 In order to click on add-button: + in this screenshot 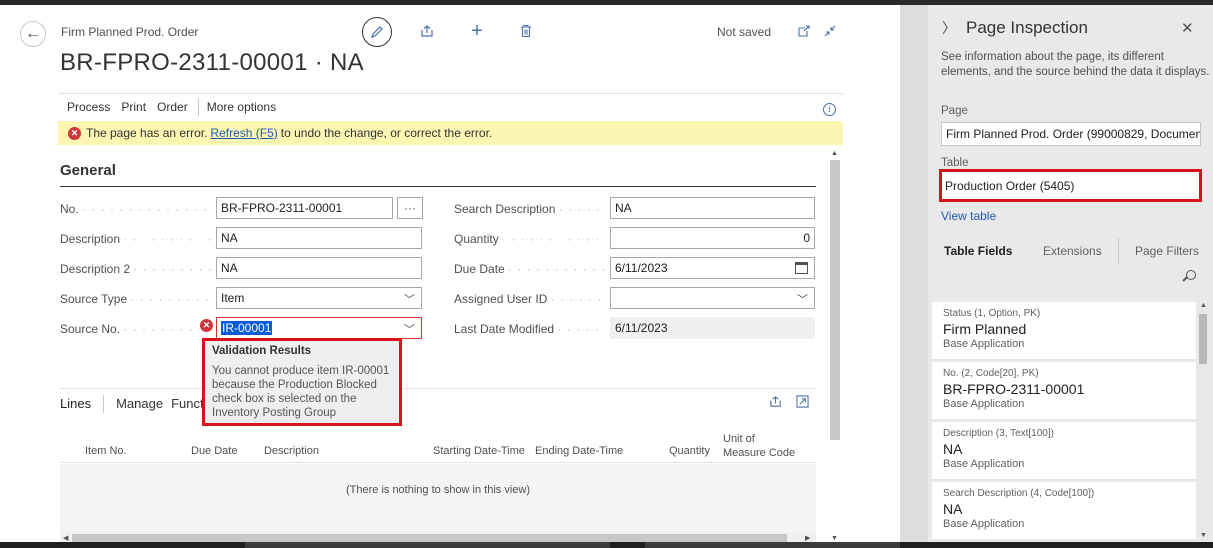, I will do `click(477, 30)`.